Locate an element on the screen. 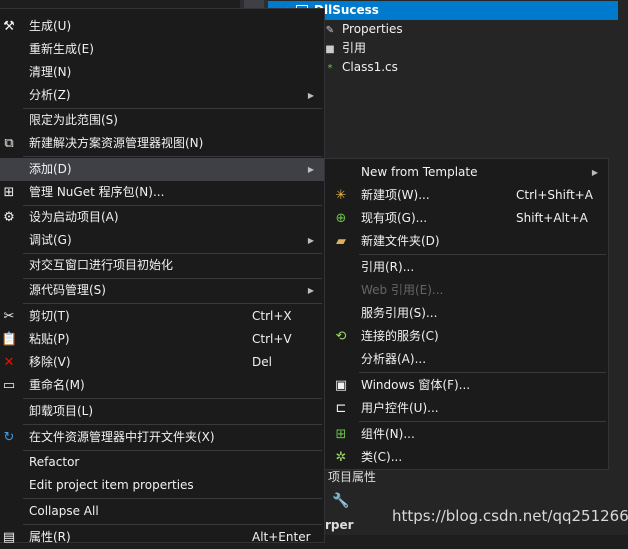 This screenshot has height=549, width=628. menu-label: 重新生成(E) is located at coordinates (61, 49).